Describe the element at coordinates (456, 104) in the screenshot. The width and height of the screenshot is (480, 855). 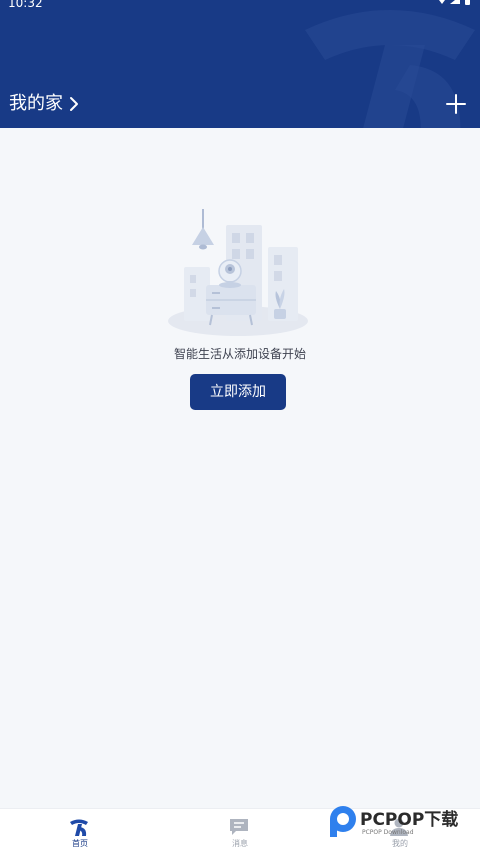
I see `plus-icon` at that location.